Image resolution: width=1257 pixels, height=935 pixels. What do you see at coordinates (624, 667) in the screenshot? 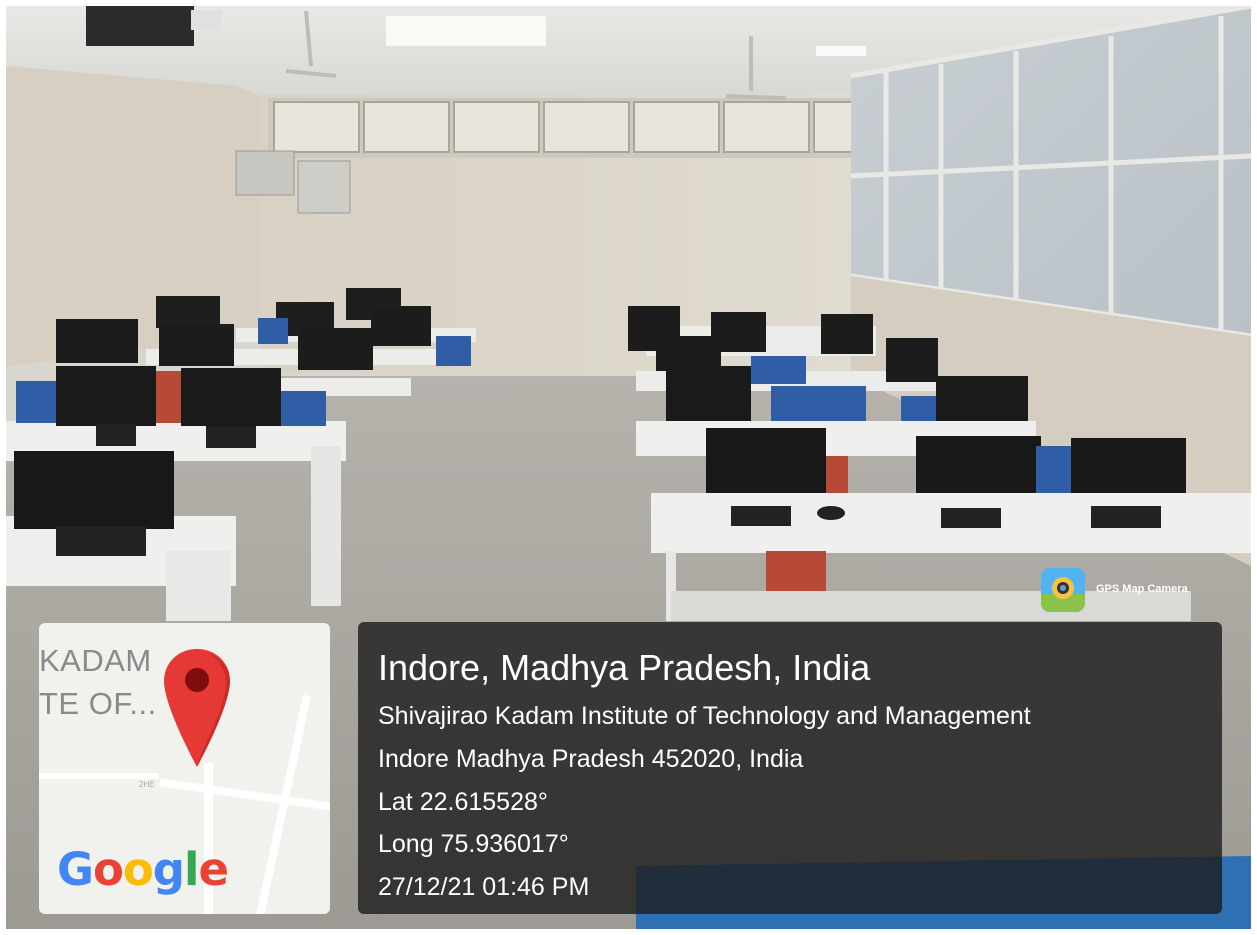
I see `location-title: Indore, Madhya Pradesh, India` at bounding box center [624, 667].